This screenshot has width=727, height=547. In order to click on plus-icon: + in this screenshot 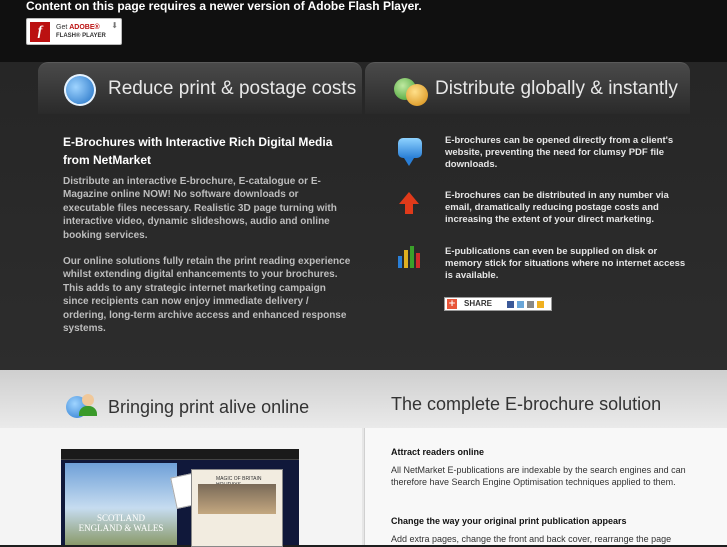, I will do `click(452, 304)`.